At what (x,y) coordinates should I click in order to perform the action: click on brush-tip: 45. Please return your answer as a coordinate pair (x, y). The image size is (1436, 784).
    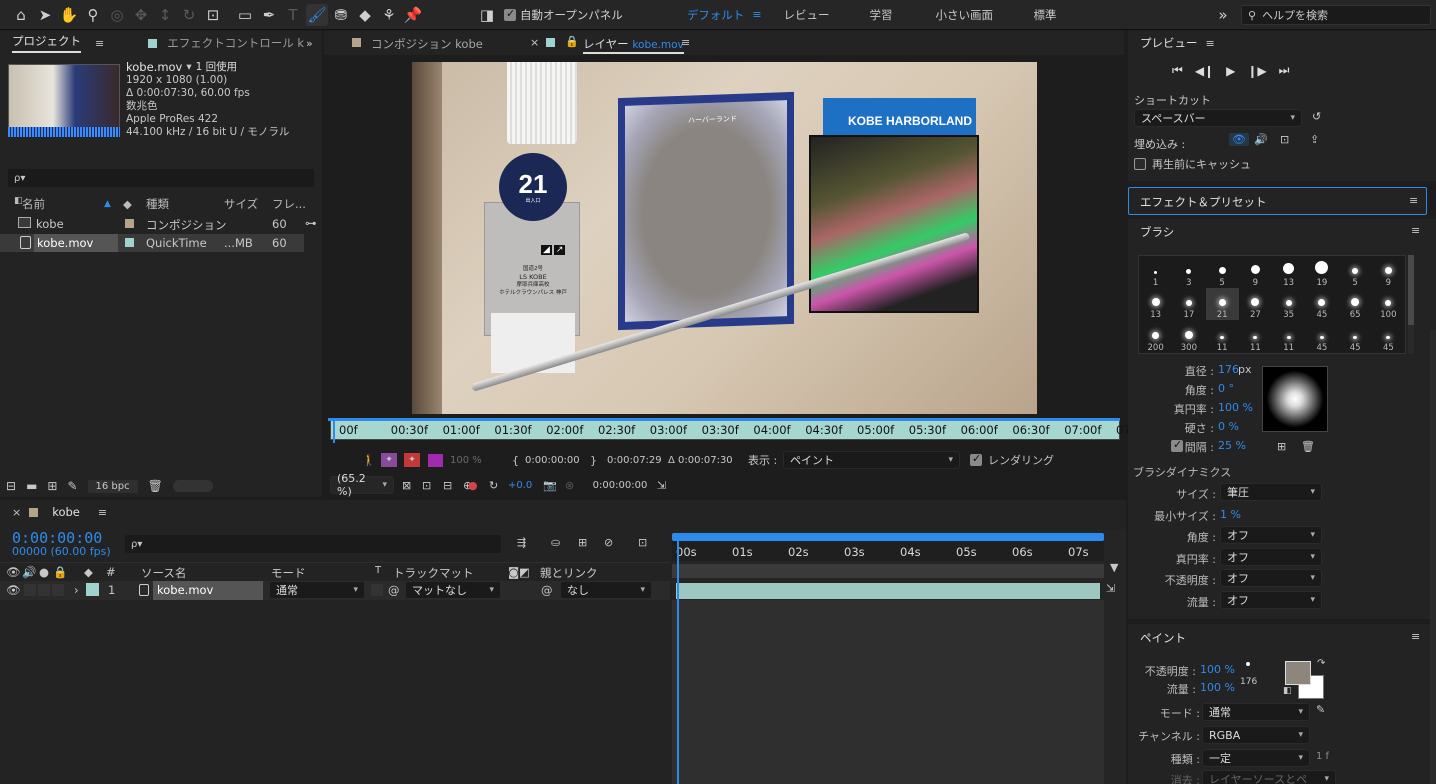
    Looking at the image, I should click on (1355, 337).